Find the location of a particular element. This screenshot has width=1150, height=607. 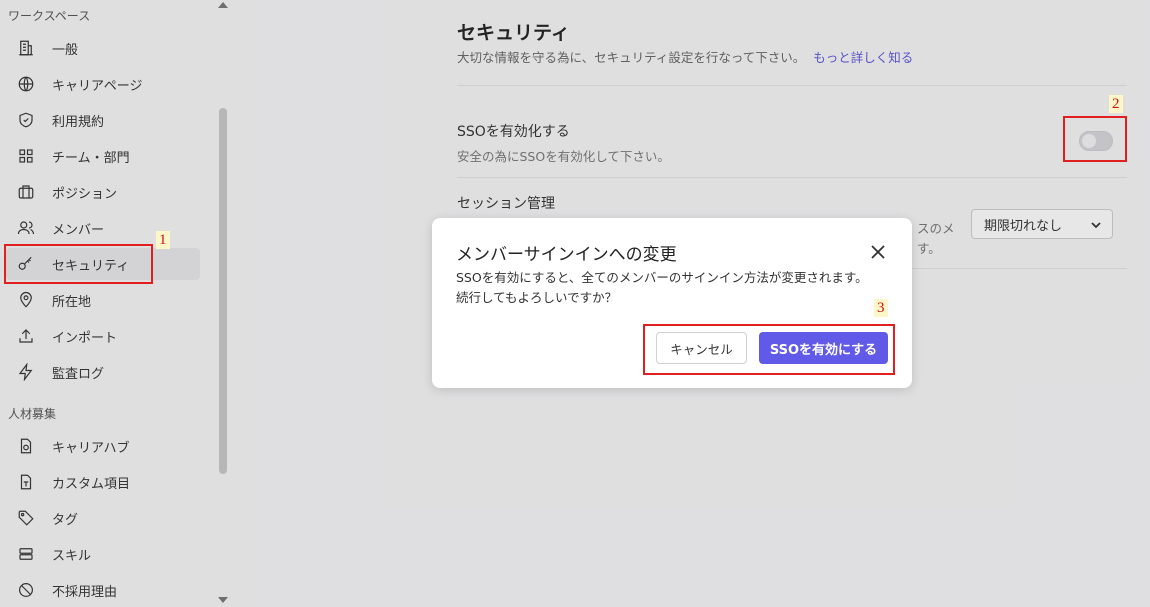

dialog-title: メンバーサインインへの変更 is located at coordinates (566, 255).